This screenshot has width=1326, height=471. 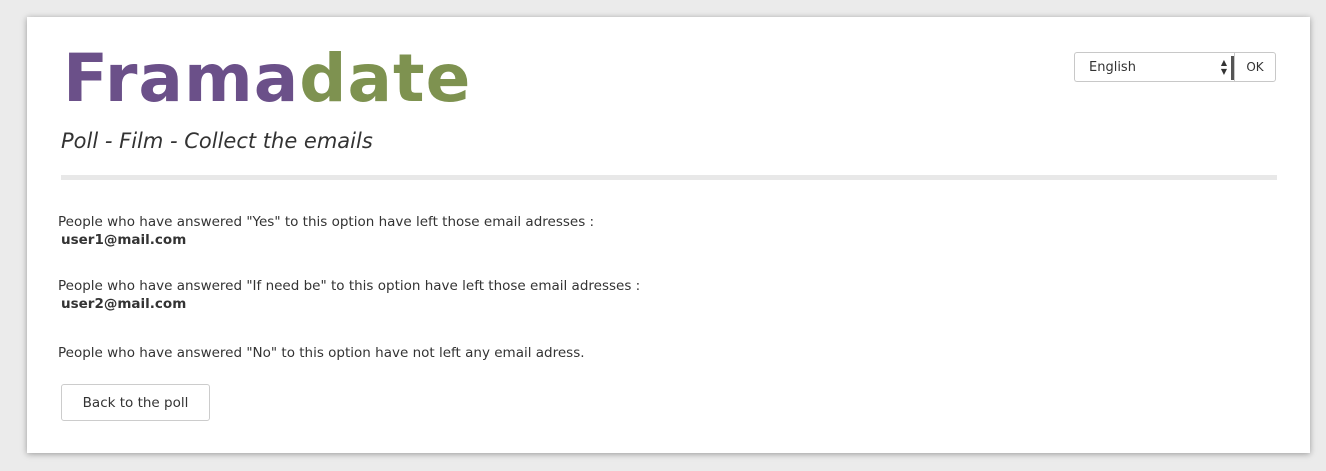 I want to click on ifneedbe-email: user2@mail.com, so click(x=124, y=304).